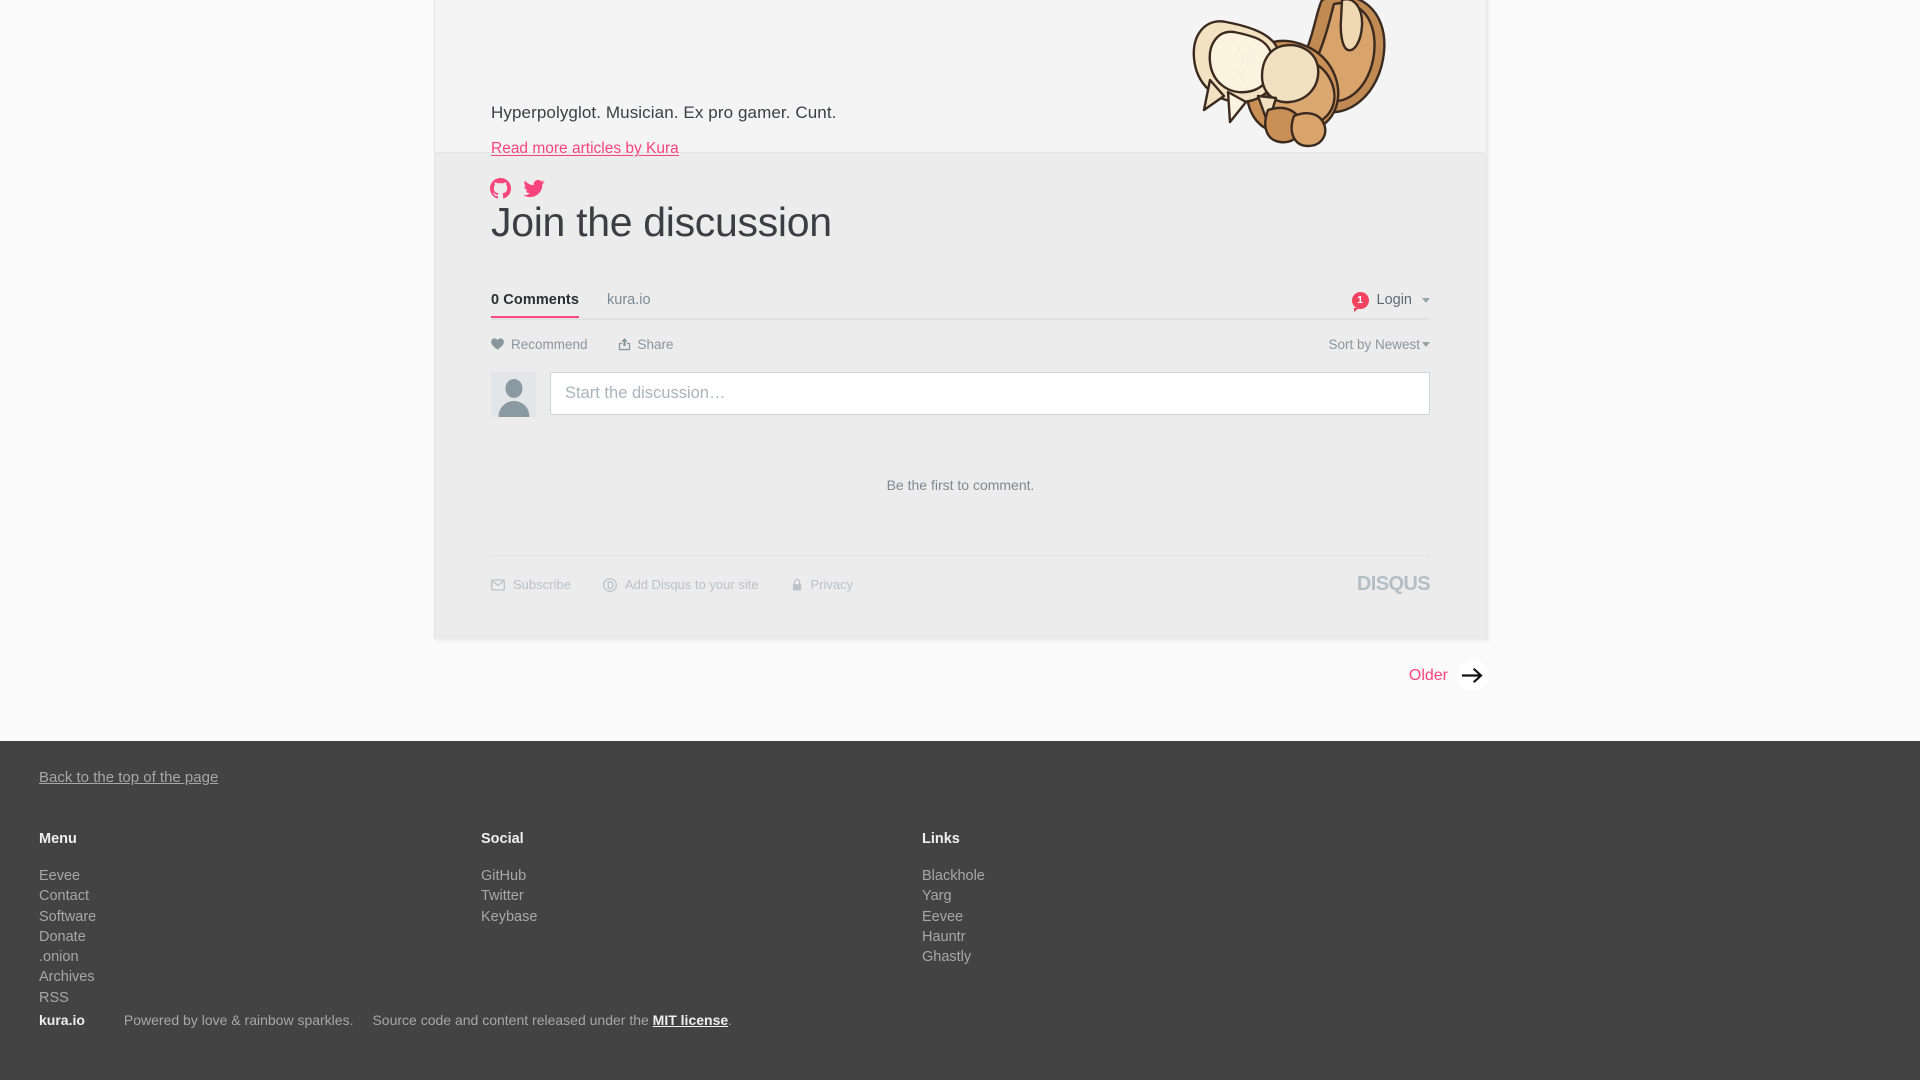 The height and width of the screenshot is (1080, 1920). Describe the element at coordinates (58, 839) in the screenshot. I see `footer-heading-menu: Menu` at that location.